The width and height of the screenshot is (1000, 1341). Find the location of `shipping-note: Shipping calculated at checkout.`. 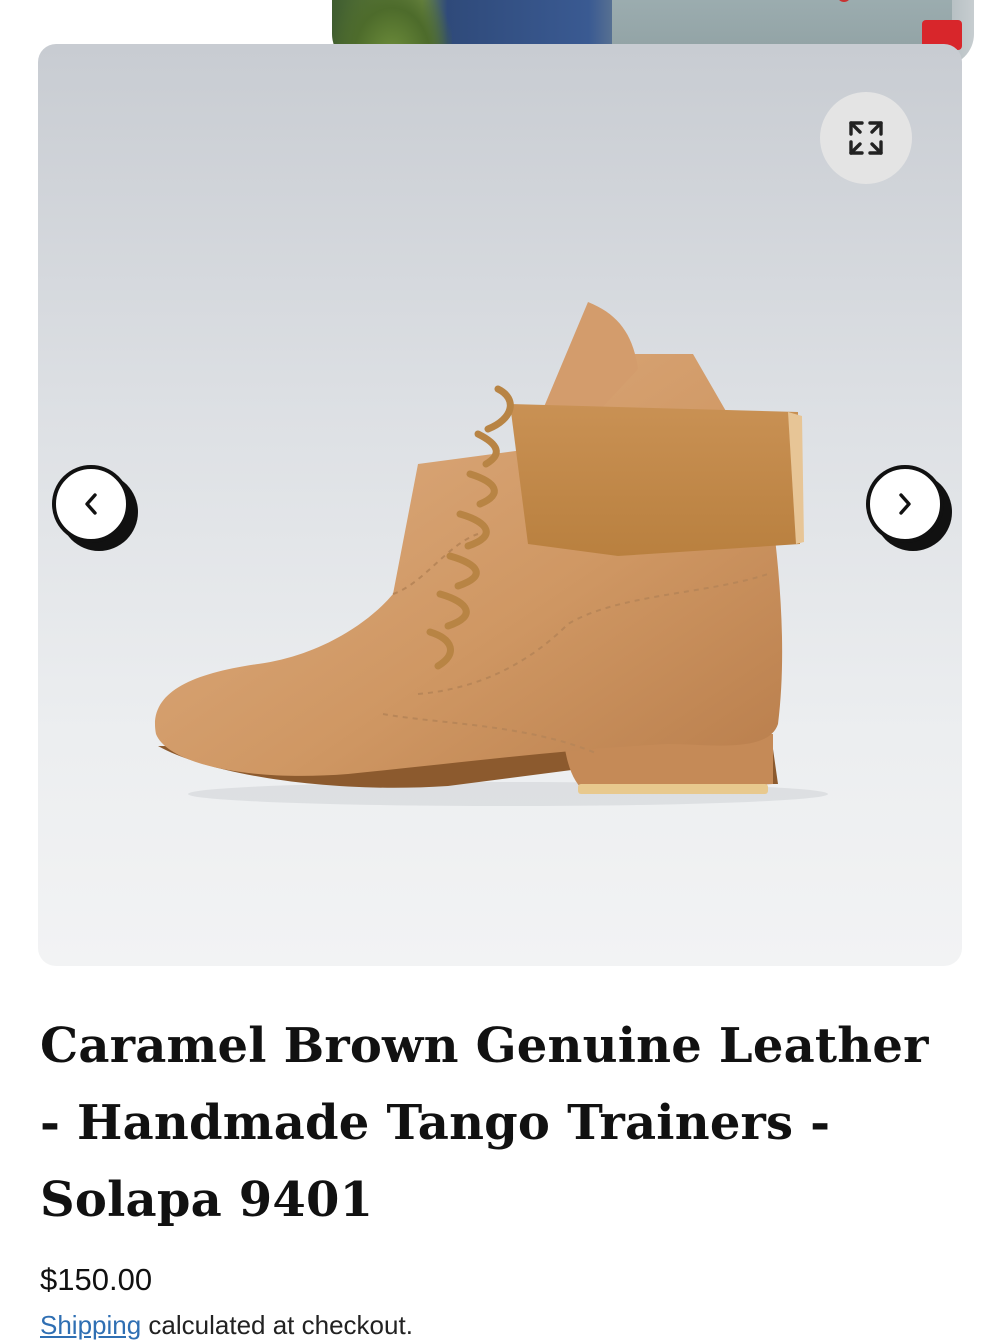

shipping-note: Shipping calculated at checkout. is located at coordinates (226, 1325).